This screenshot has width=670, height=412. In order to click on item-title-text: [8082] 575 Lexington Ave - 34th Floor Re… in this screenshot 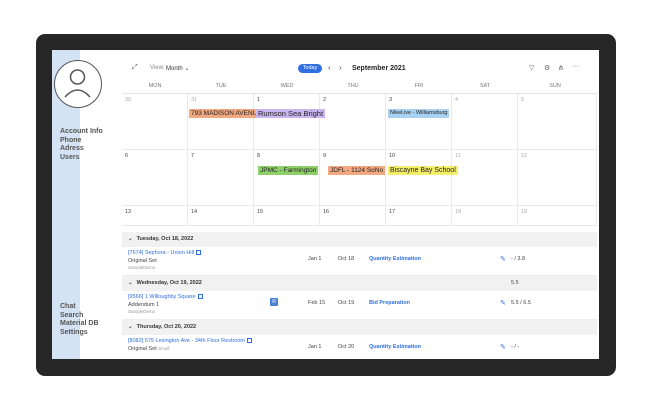, I will do `click(186, 341)`.